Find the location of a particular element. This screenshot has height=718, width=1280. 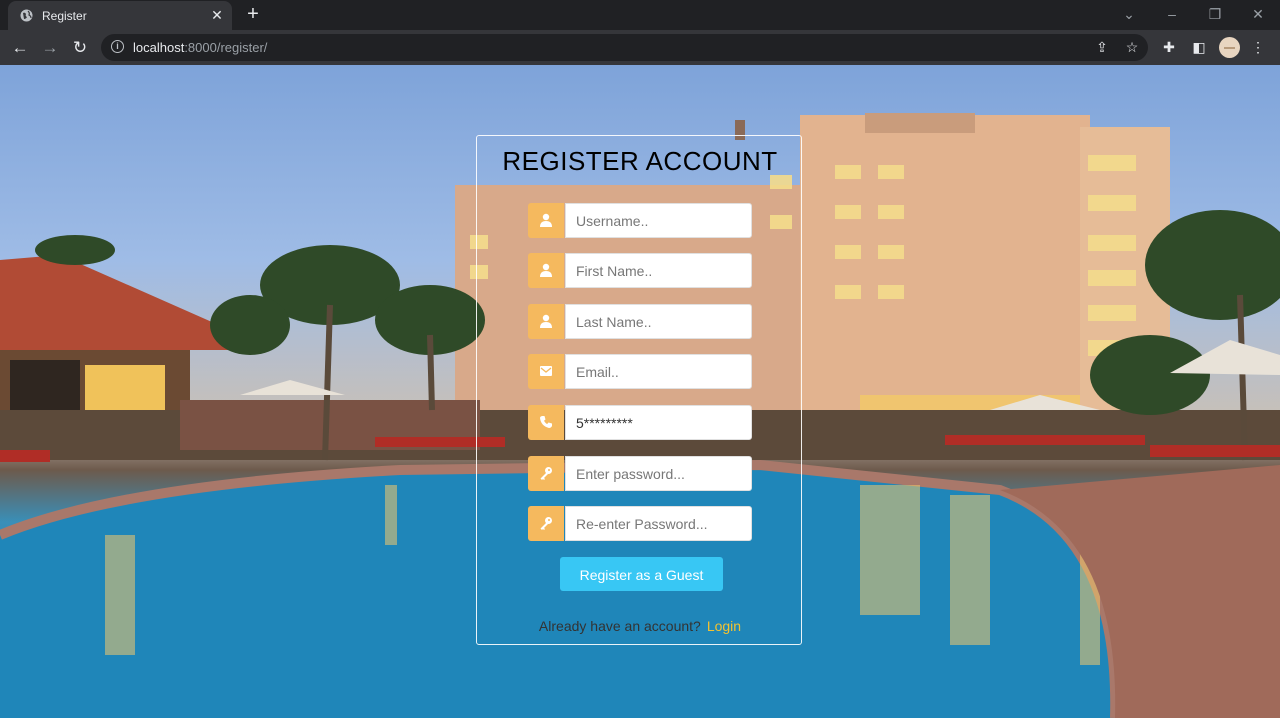

confirm-password-field is located at coordinates (640, 523).